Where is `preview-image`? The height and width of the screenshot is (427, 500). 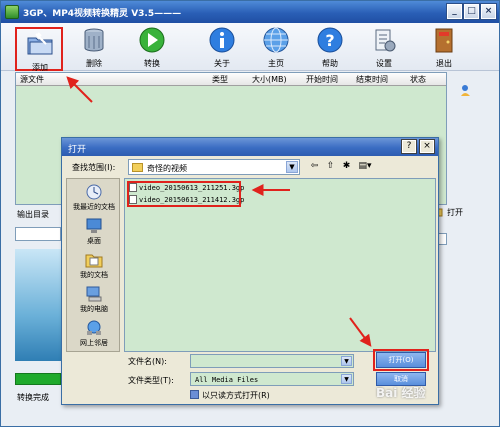
preview-image is located at coordinates (38, 305).